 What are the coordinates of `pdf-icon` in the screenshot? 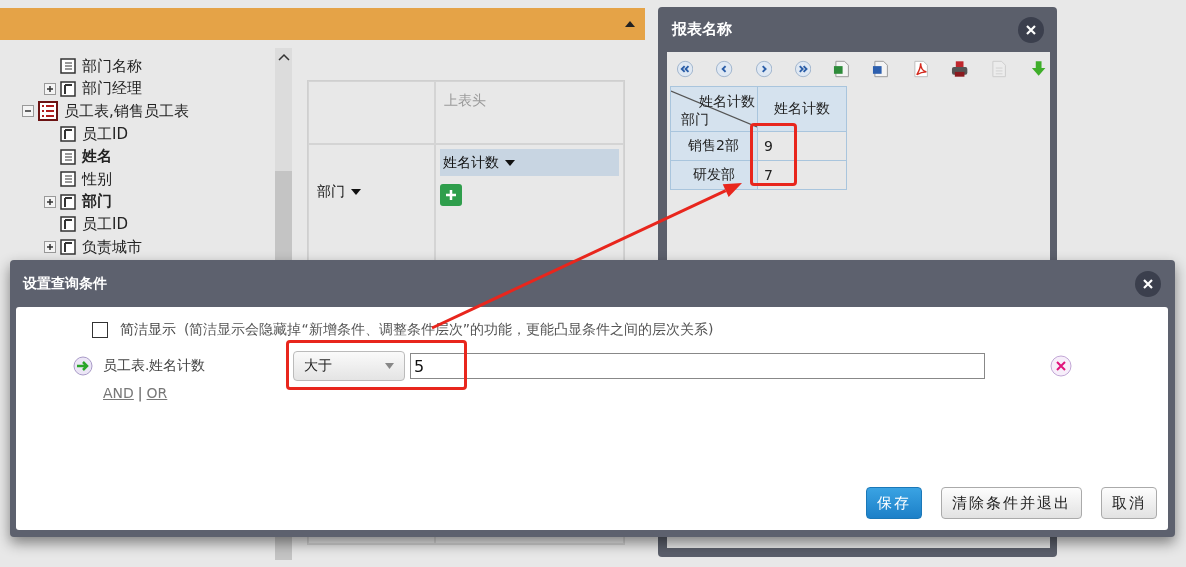 It's located at (920, 69).